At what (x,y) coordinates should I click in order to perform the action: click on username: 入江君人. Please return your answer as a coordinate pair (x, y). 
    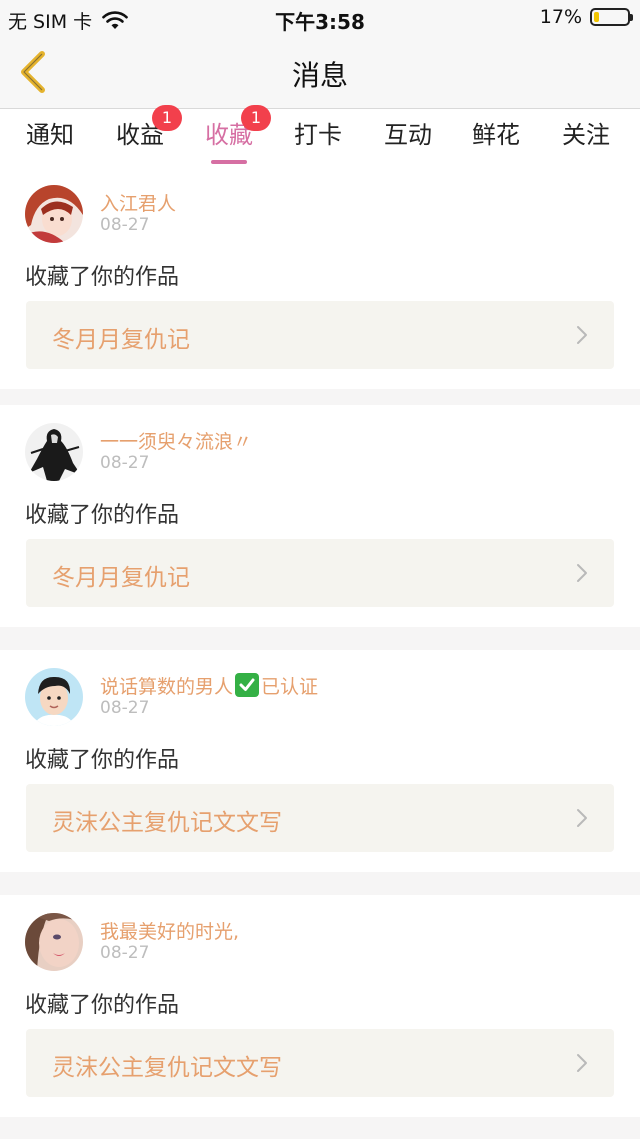
    Looking at the image, I should click on (138, 204).